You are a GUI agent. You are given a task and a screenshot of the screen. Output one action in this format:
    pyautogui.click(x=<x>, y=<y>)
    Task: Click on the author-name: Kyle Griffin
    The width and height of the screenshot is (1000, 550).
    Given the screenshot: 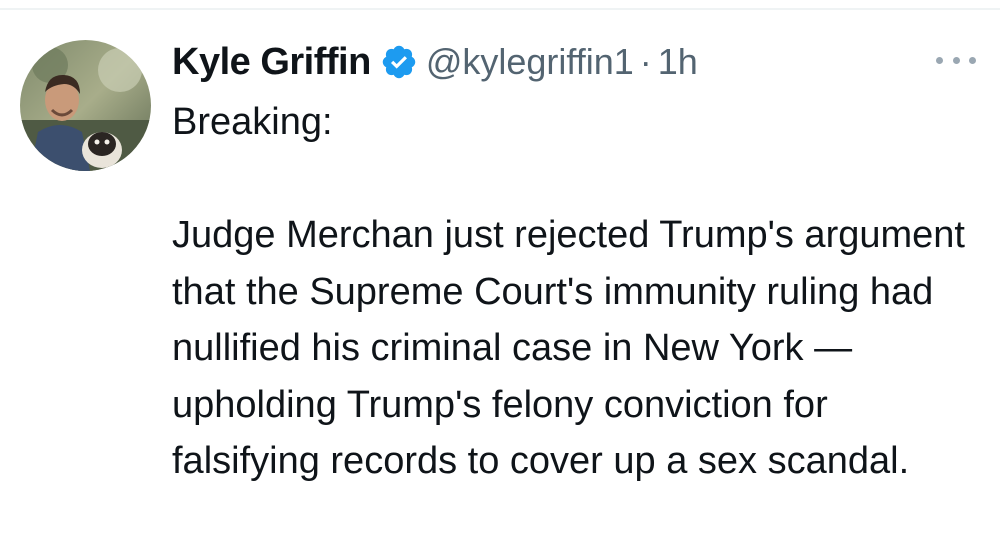 What is the action you would take?
    pyautogui.click(x=271, y=62)
    